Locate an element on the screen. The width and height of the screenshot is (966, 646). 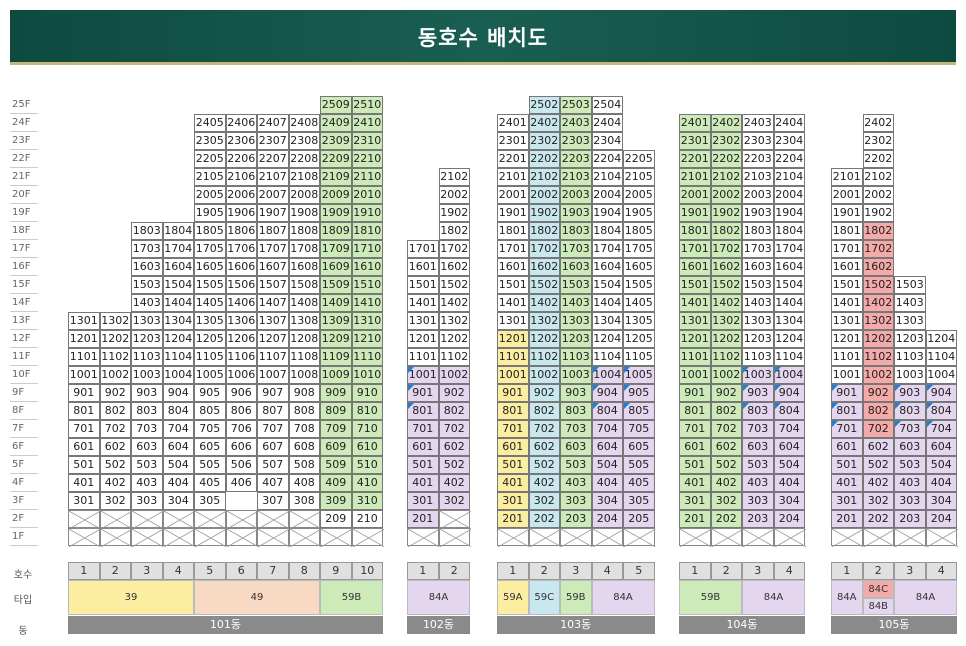
unit-cell: 2010 is located at coordinates (367, 195).